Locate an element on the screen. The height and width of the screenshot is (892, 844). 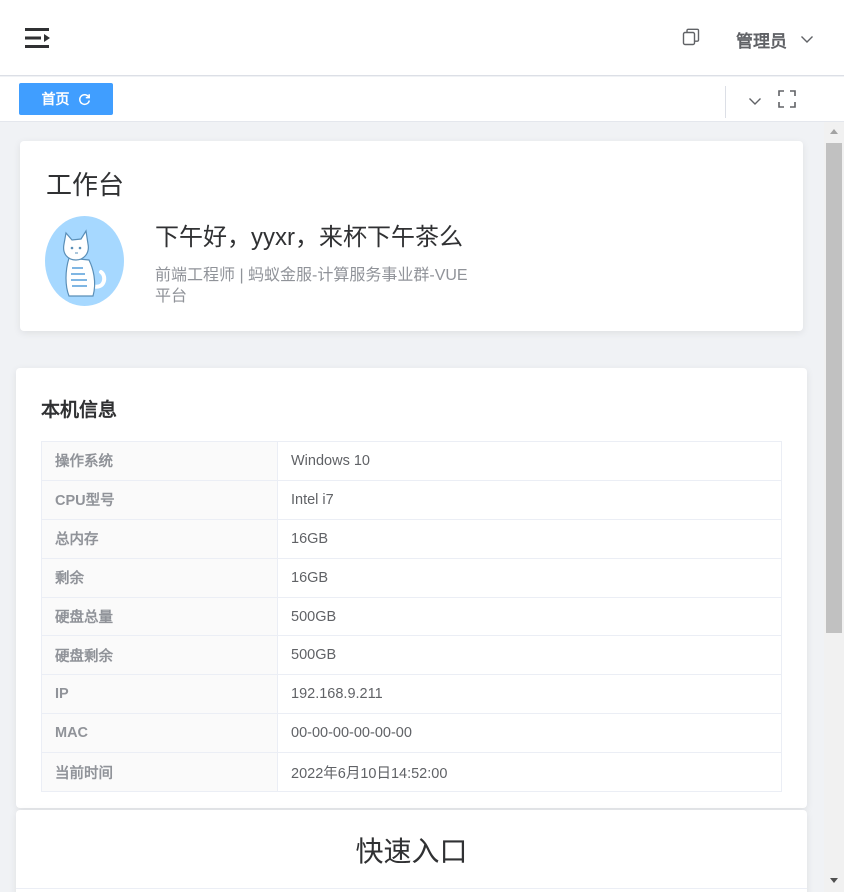
tags-divider is located at coordinates (725, 102).